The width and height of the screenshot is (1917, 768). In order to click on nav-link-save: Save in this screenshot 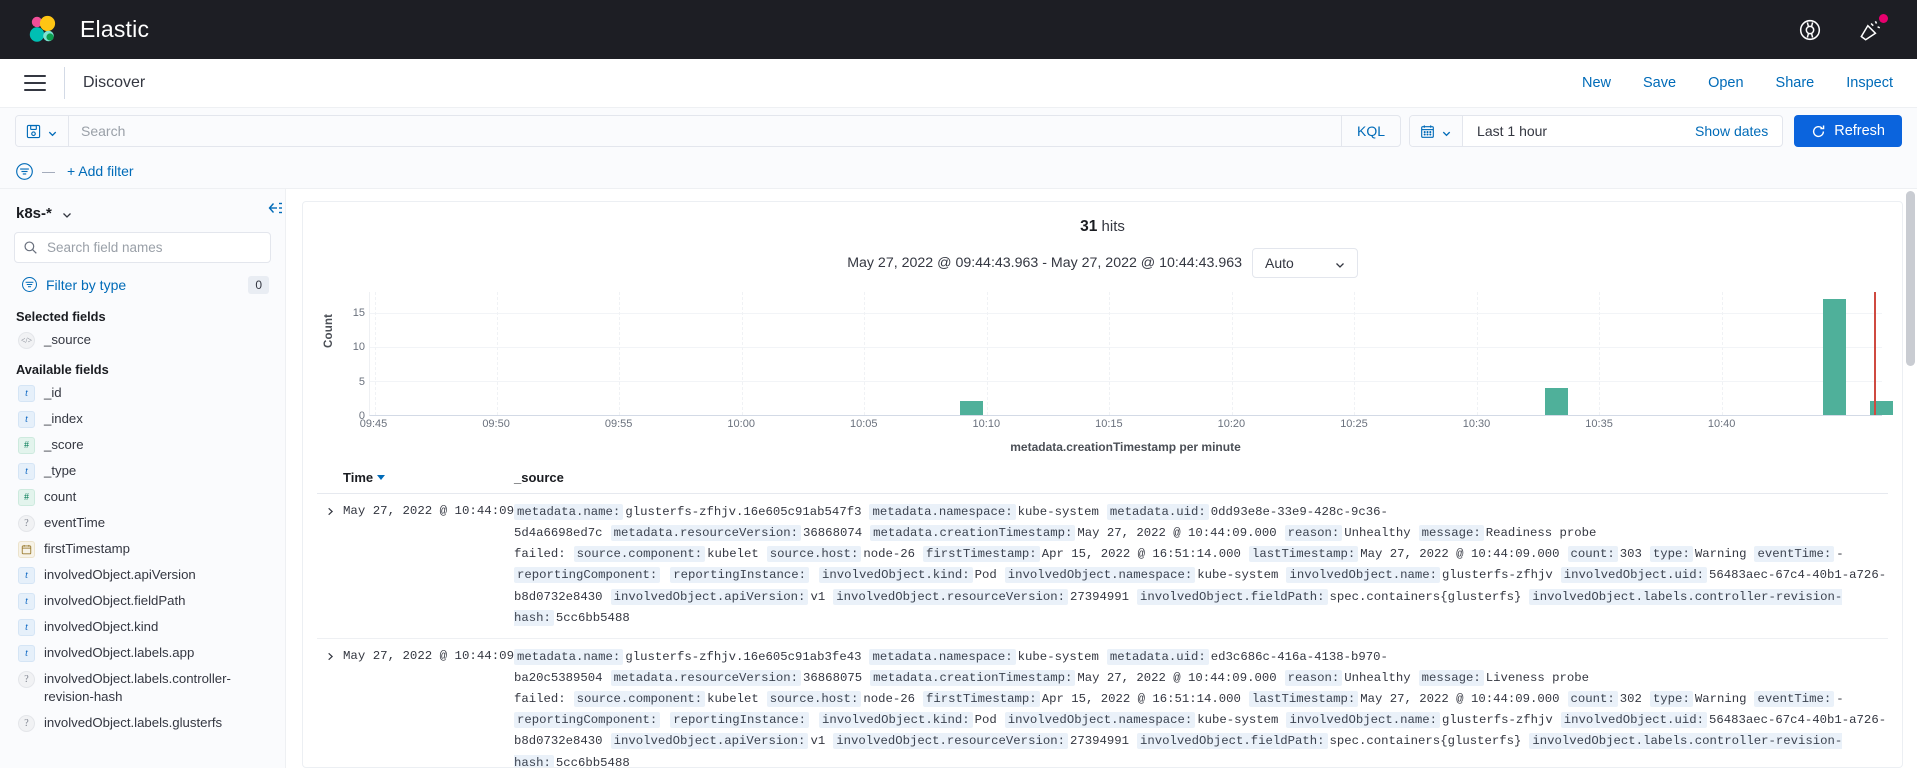, I will do `click(1659, 83)`.